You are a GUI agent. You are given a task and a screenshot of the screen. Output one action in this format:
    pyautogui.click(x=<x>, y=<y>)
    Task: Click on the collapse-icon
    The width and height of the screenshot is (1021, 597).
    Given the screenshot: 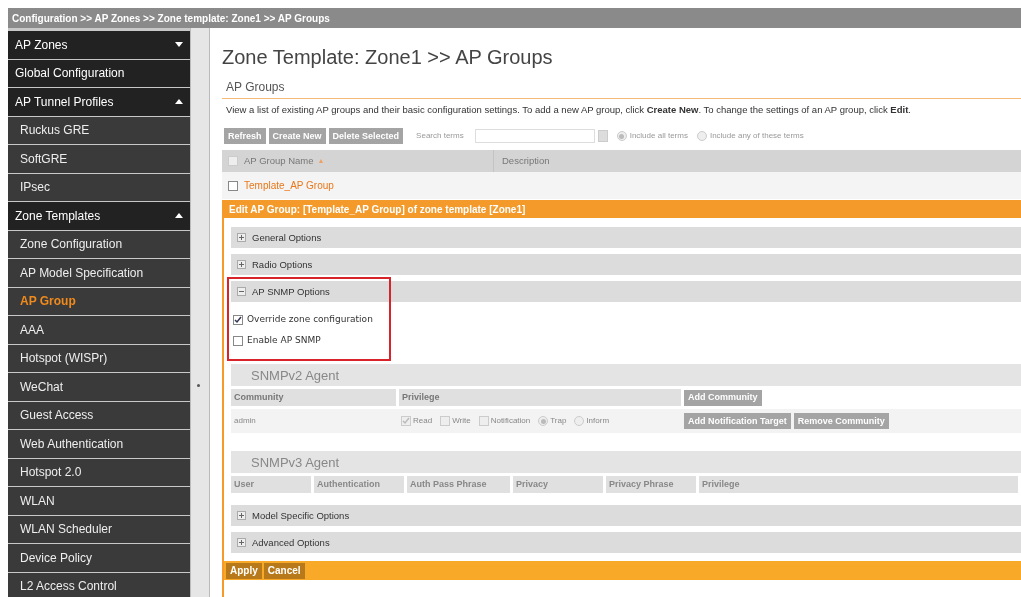 What is the action you would take?
    pyautogui.click(x=241, y=292)
    